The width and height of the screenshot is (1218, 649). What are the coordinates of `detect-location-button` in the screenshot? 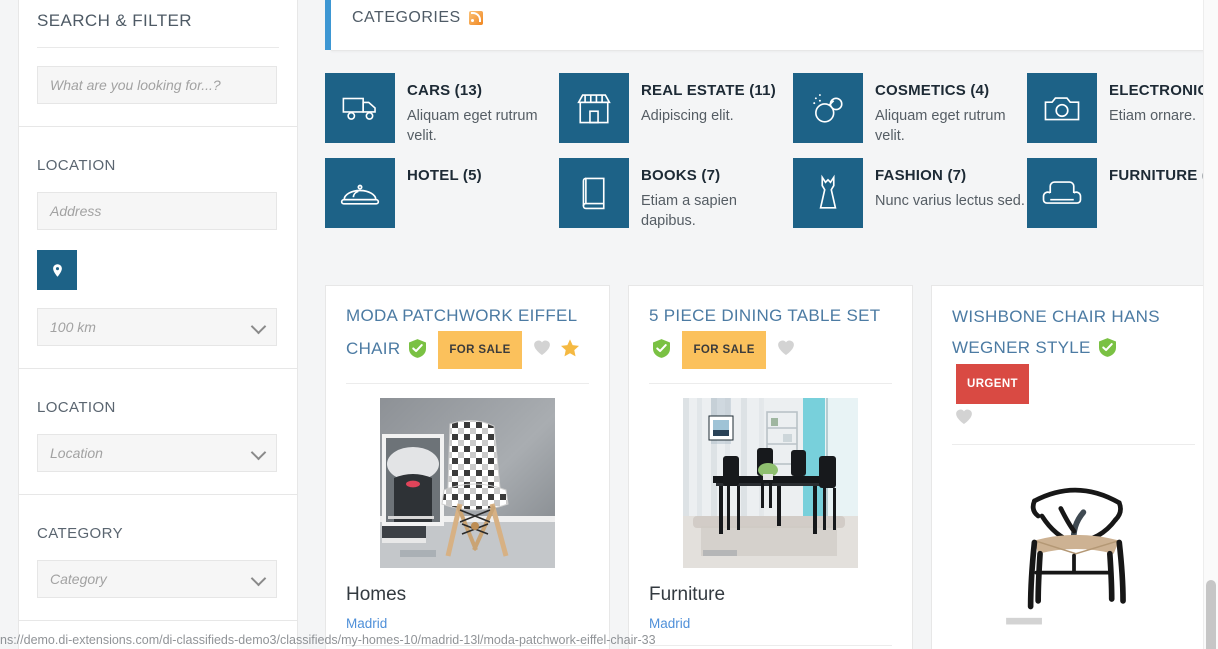 It's located at (57, 270).